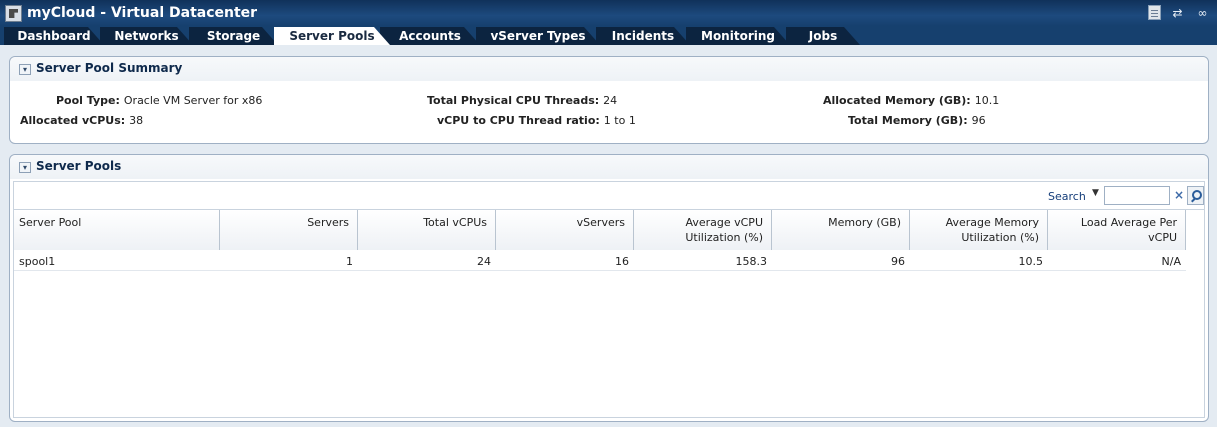 This screenshot has width=1217, height=427. Describe the element at coordinates (518, 120) in the screenshot. I see `field-label: vCPU to CPU Thread ratio:` at that location.